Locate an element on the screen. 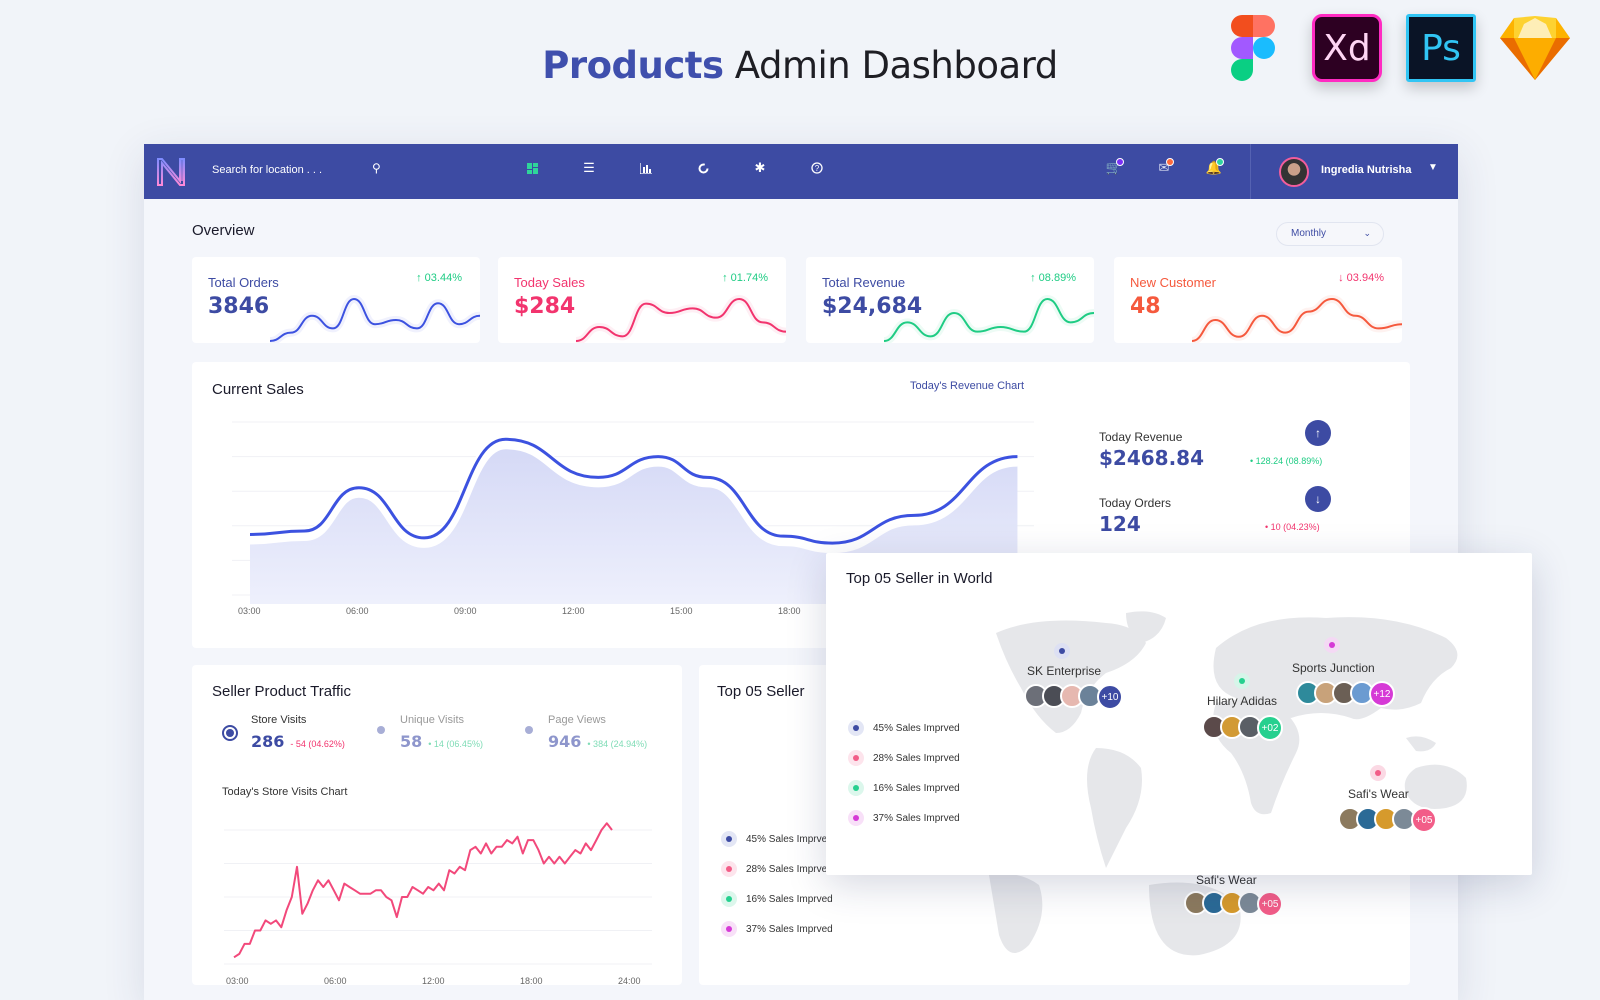 The width and height of the screenshot is (1600, 1000). seller-name: SK Enterprise is located at coordinates (1064, 671).